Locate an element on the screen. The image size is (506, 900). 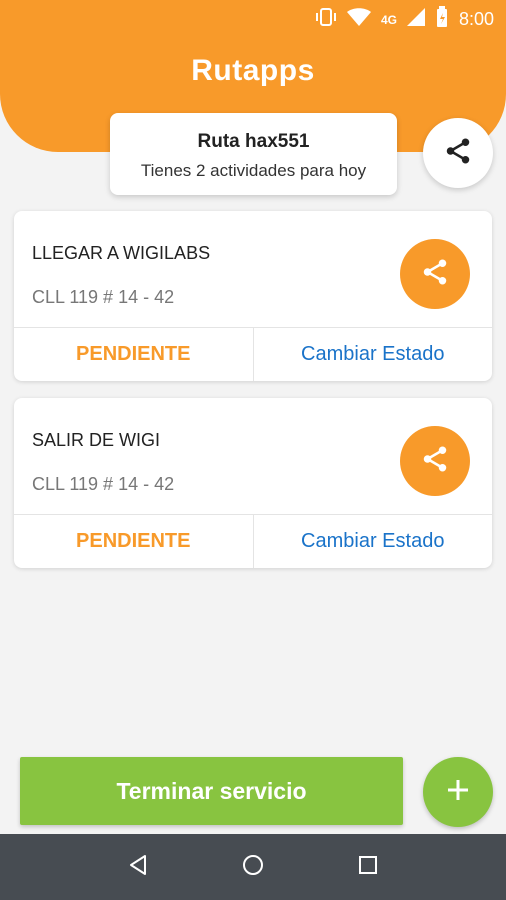
recents-icon is located at coordinates (368, 867).